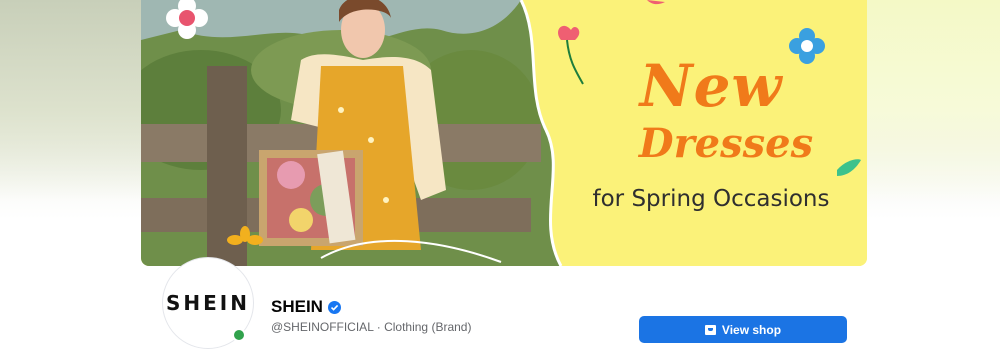  I want to click on view-shop-button: View shop, so click(743, 329).